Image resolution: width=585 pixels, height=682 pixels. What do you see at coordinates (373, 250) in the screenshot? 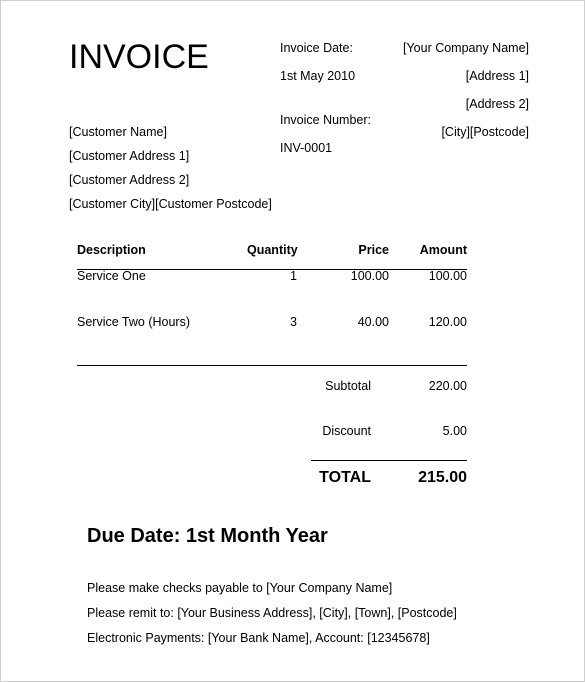
I see `column-header-price: Price` at bounding box center [373, 250].